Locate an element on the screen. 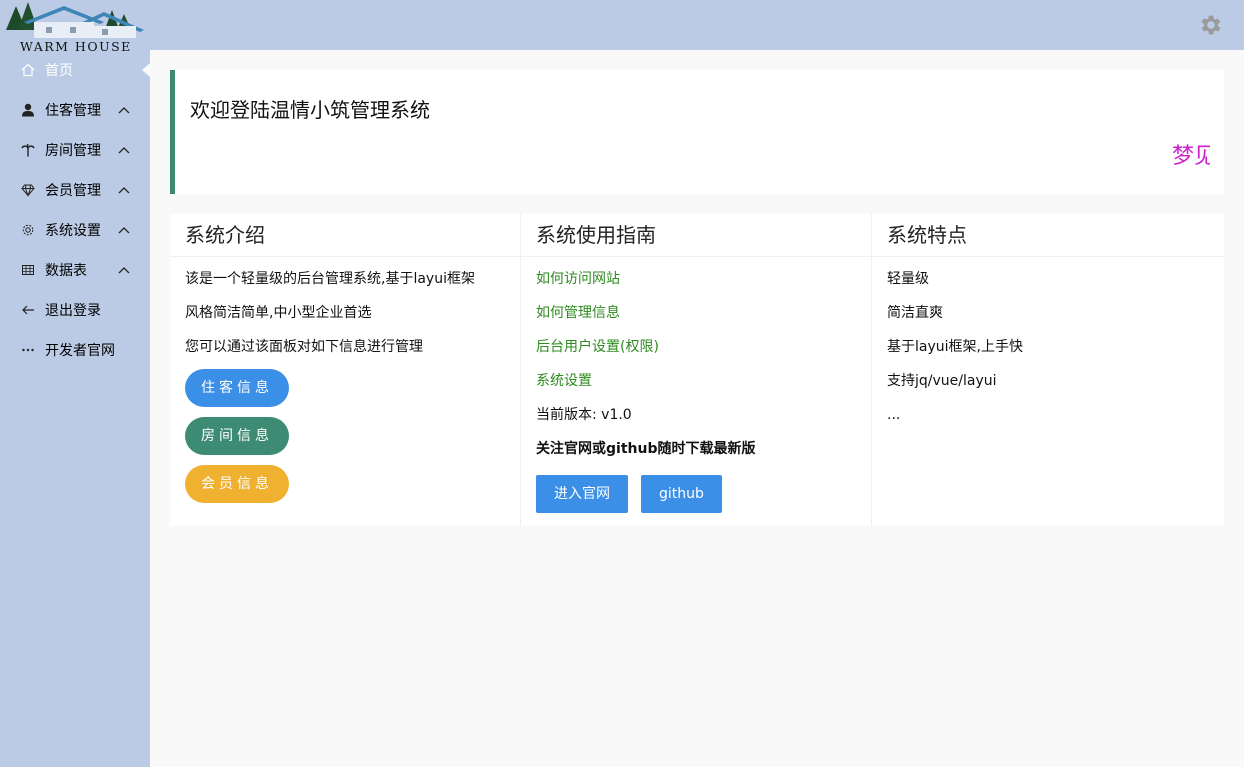 Image resolution: width=1244 pixels, height=767 pixels. feature-item: 支持jq/vue/layui is located at coordinates (942, 381).